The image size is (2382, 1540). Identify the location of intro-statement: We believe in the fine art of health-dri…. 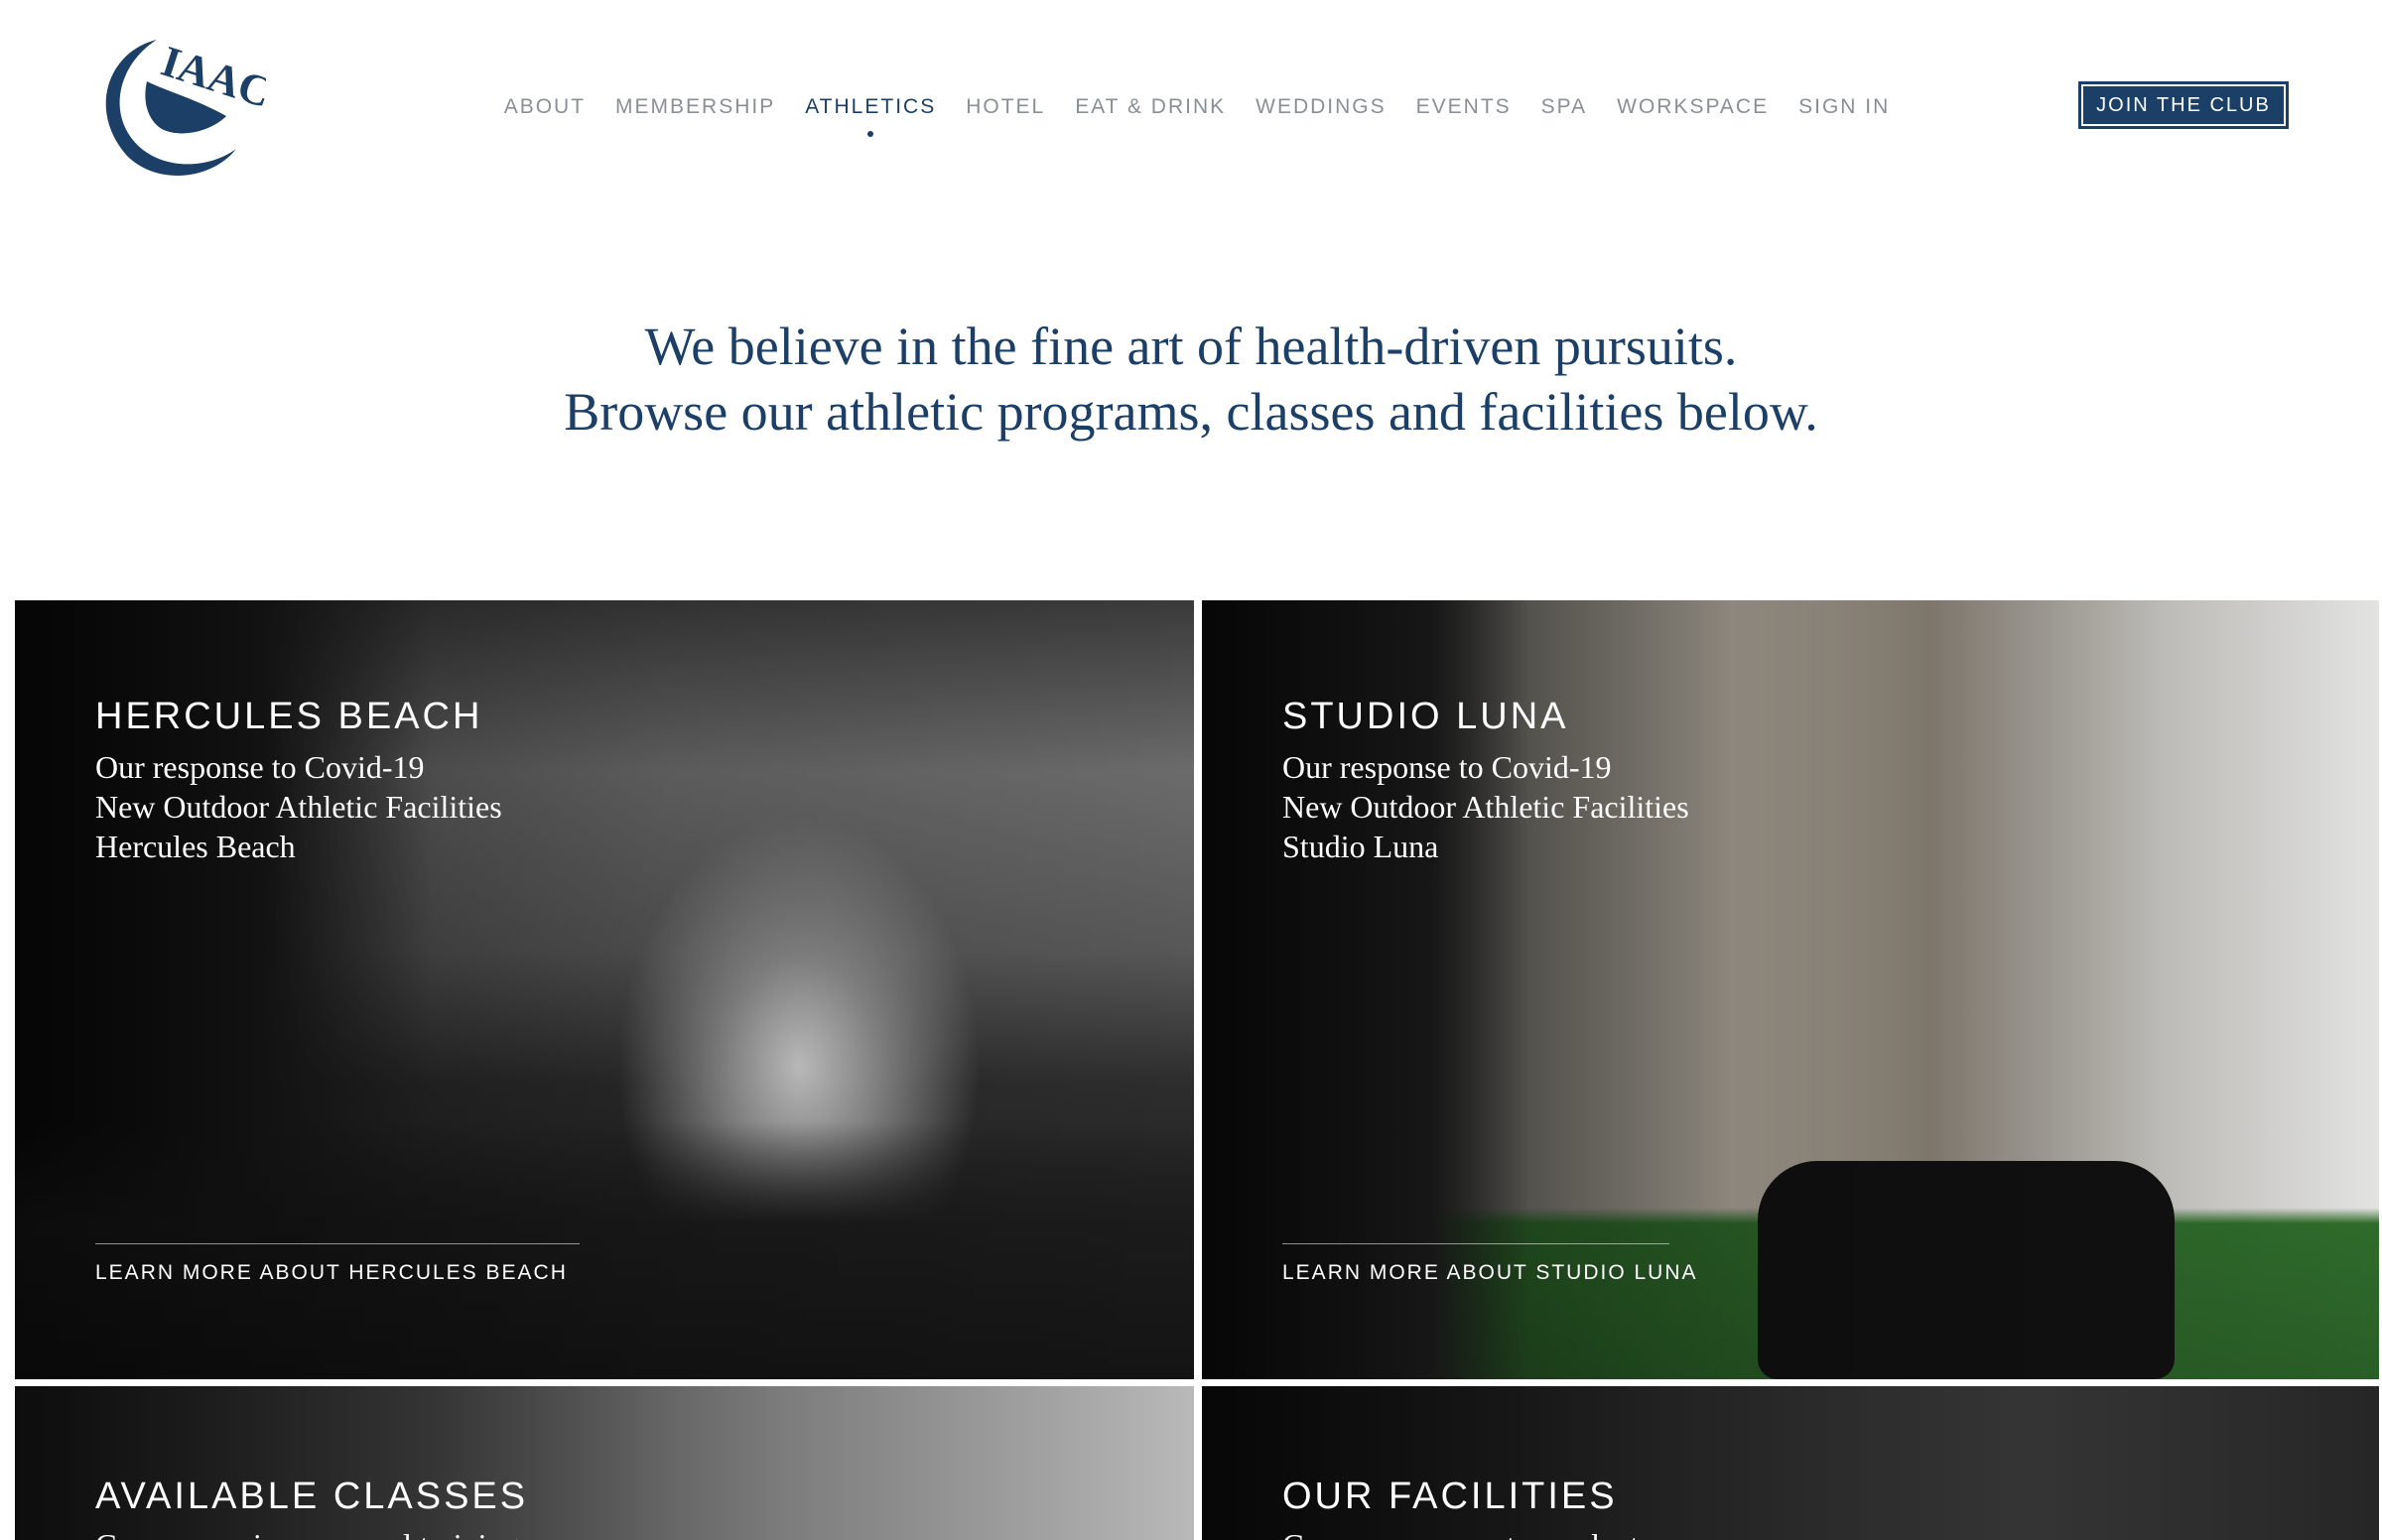
(1191, 379).